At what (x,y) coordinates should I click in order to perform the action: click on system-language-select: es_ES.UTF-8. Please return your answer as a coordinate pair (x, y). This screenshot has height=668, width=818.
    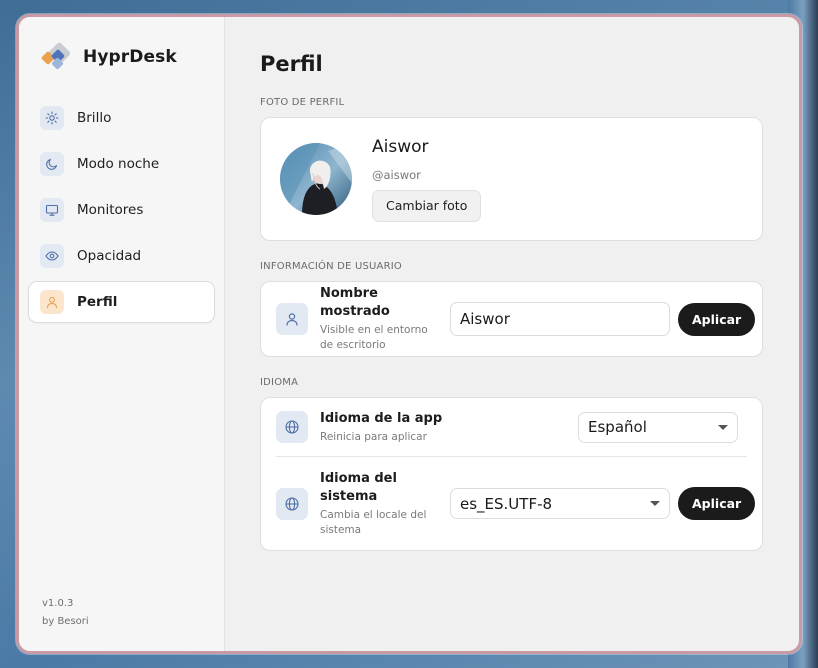
    Looking at the image, I should click on (560, 503).